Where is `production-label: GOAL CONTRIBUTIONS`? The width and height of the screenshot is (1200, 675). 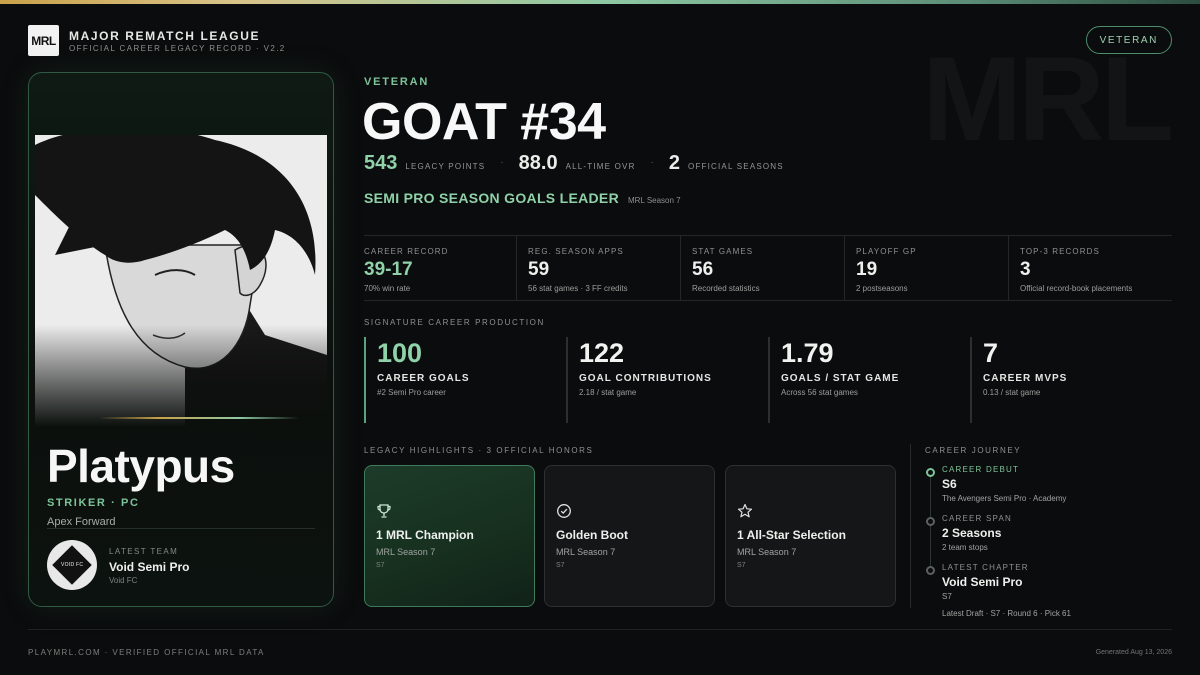 production-label: GOAL CONTRIBUTIONS is located at coordinates (645, 378).